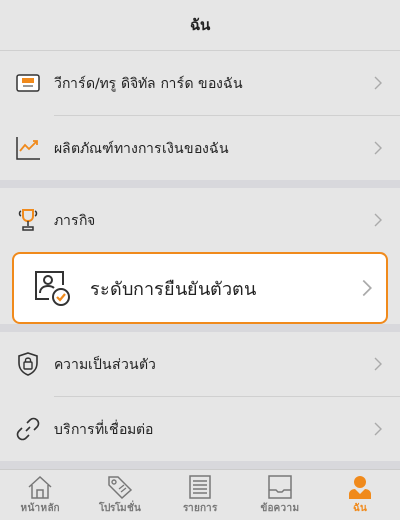  I want to click on tab: โปรโมชั่น, so click(120, 495).